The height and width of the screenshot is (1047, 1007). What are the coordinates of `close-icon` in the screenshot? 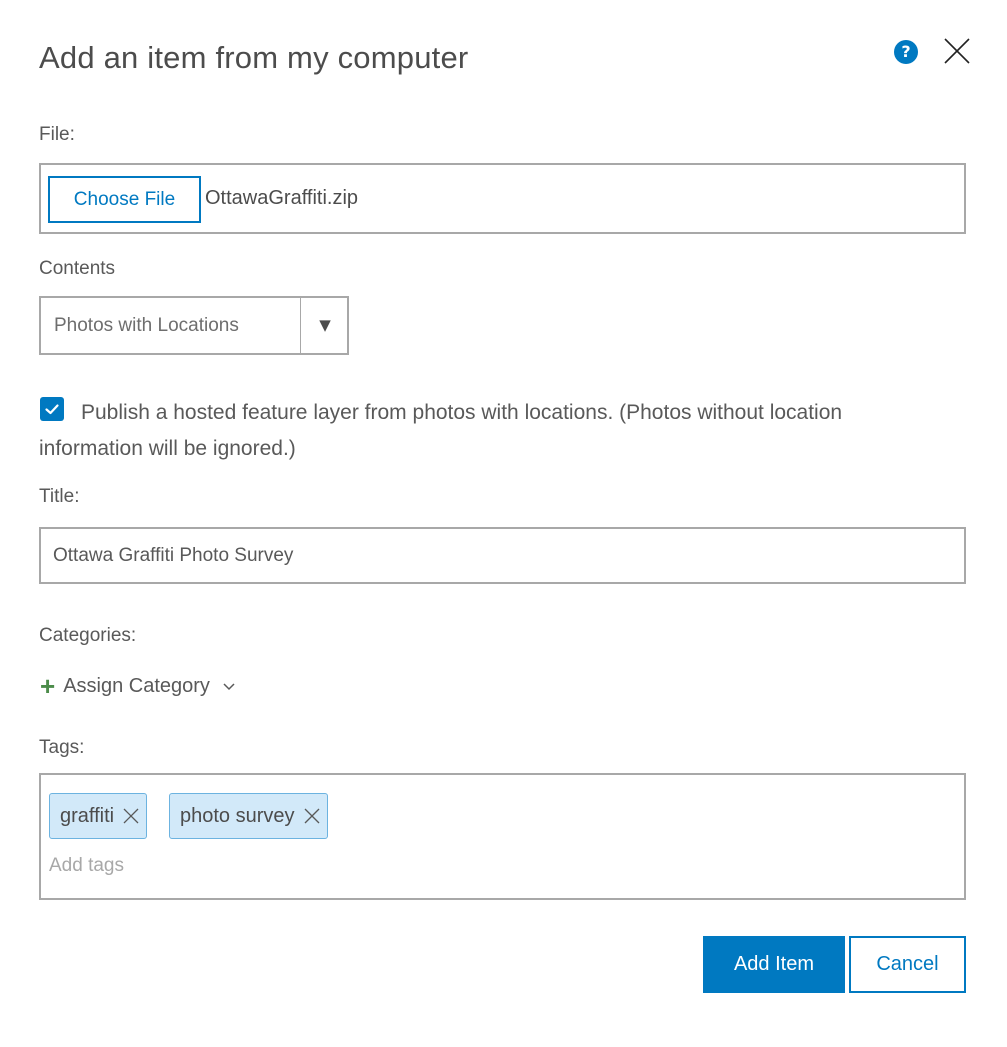 It's located at (957, 51).